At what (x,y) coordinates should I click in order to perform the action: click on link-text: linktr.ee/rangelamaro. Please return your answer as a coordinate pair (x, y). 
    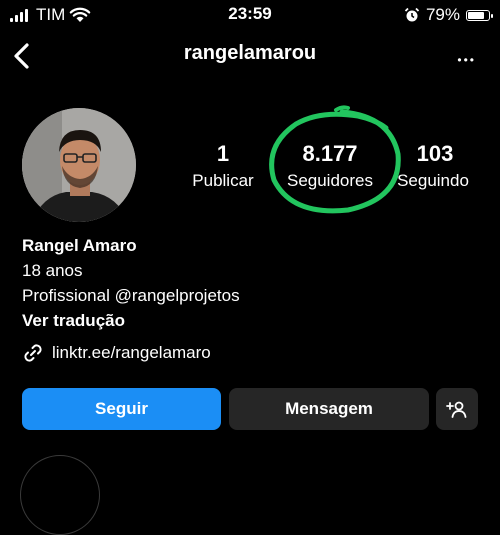
    Looking at the image, I should click on (131, 353).